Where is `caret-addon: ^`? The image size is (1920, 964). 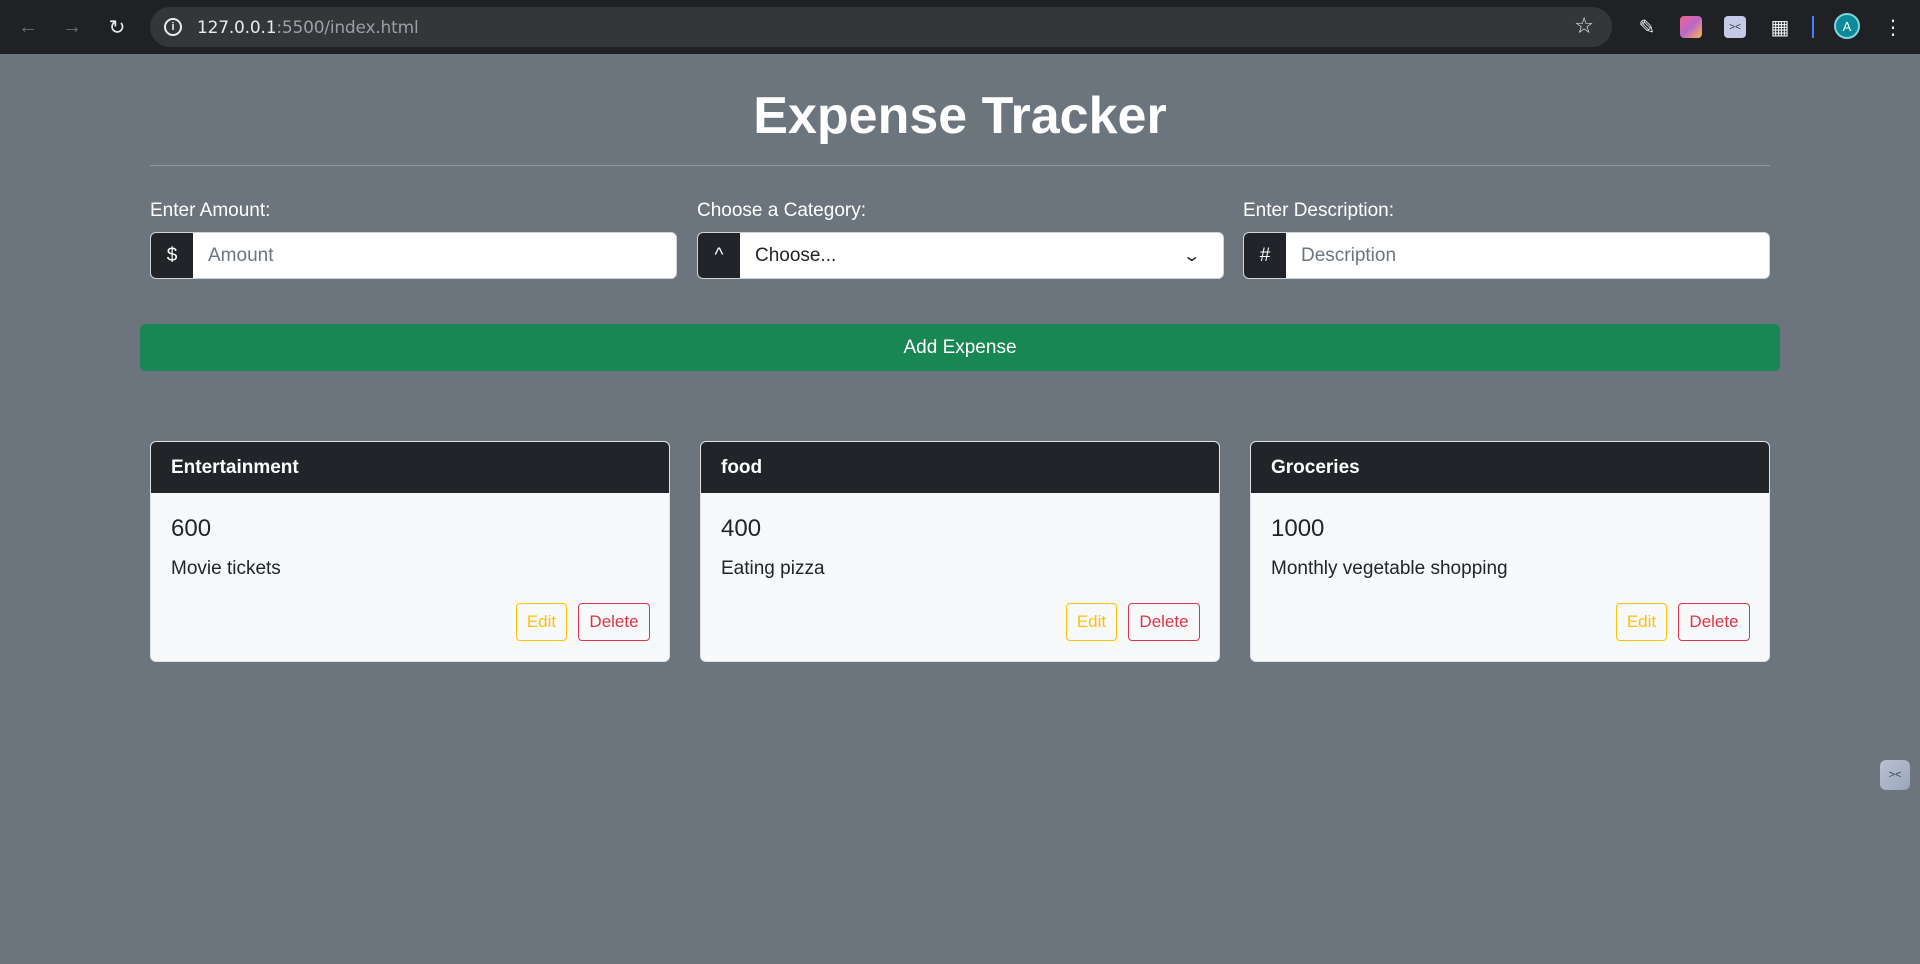
caret-addon: ^ is located at coordinates (719, 255).